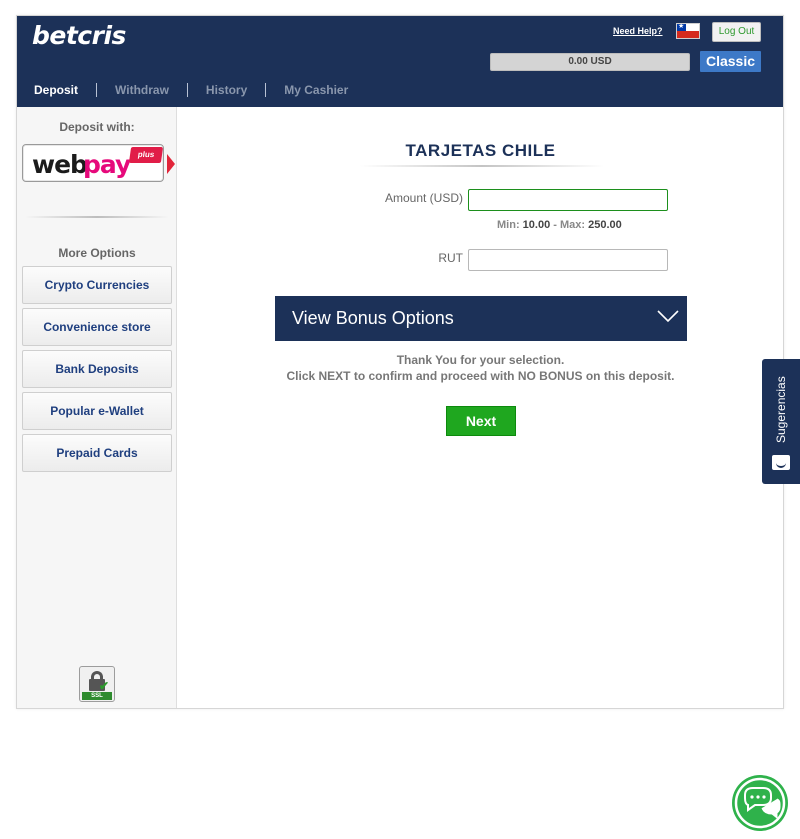 The image size is (800, 839). Describe the element at coordinates (97, 453) in the screenshot. I see `option-prepaid-cards: Prepaid Cards` at that location.